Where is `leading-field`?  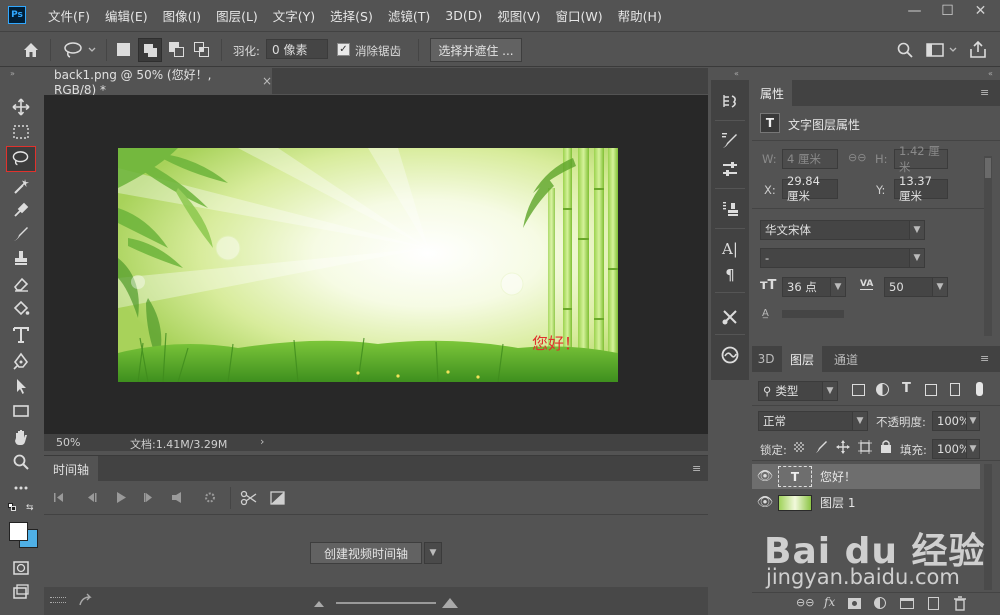 leading-field is located at coordinates (813, 314).